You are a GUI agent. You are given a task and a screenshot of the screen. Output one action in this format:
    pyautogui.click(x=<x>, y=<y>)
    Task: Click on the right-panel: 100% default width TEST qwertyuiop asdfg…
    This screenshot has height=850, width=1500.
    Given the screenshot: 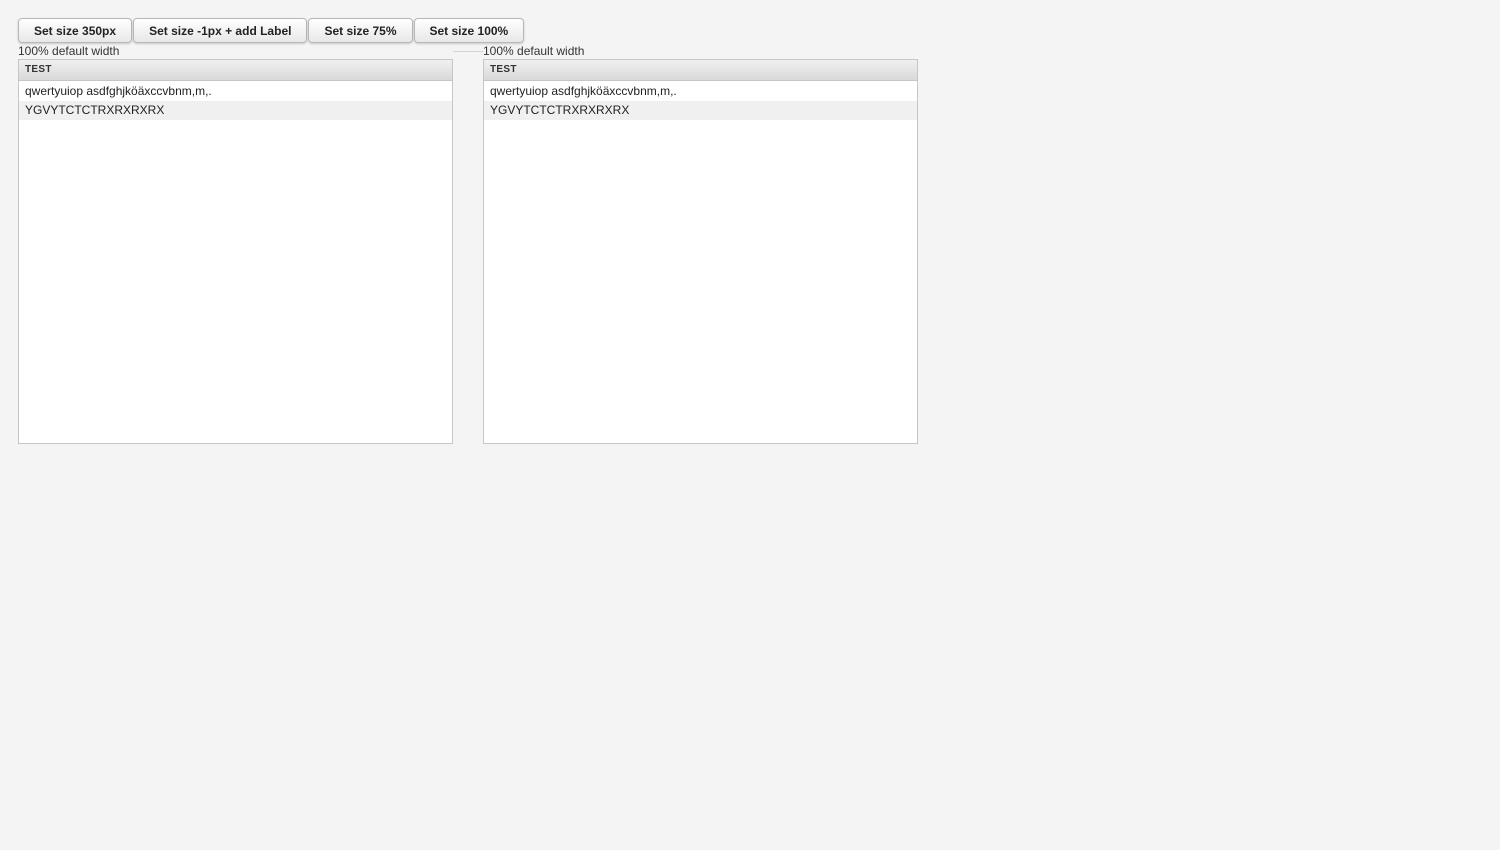 What is the action you would take?
    pyautogui.click(x=700, y=244)
    